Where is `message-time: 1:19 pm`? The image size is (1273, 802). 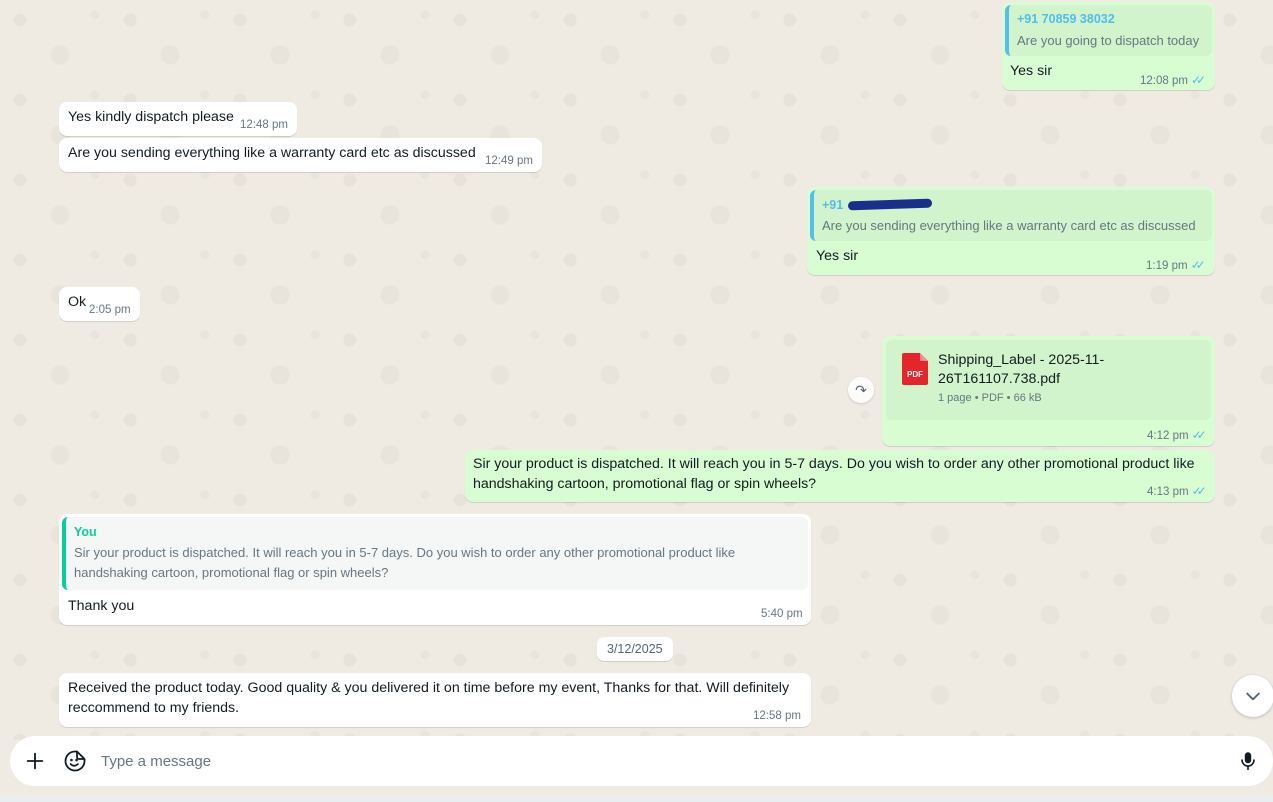
message-time: 1:19 pm is located at coordinates (1167, 266).